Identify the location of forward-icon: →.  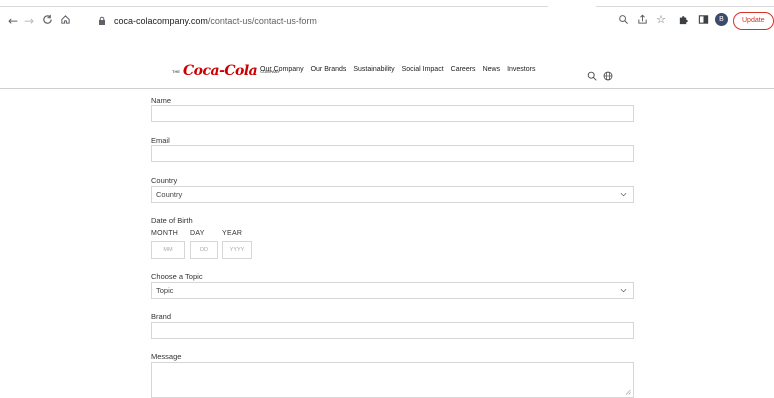
(29, 21).